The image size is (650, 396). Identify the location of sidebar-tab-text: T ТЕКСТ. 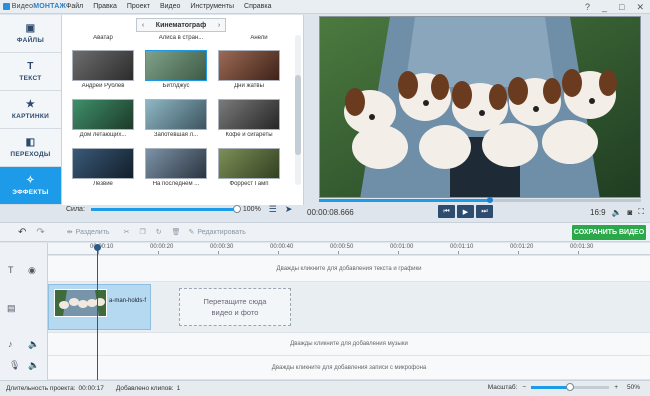
(30, 72).